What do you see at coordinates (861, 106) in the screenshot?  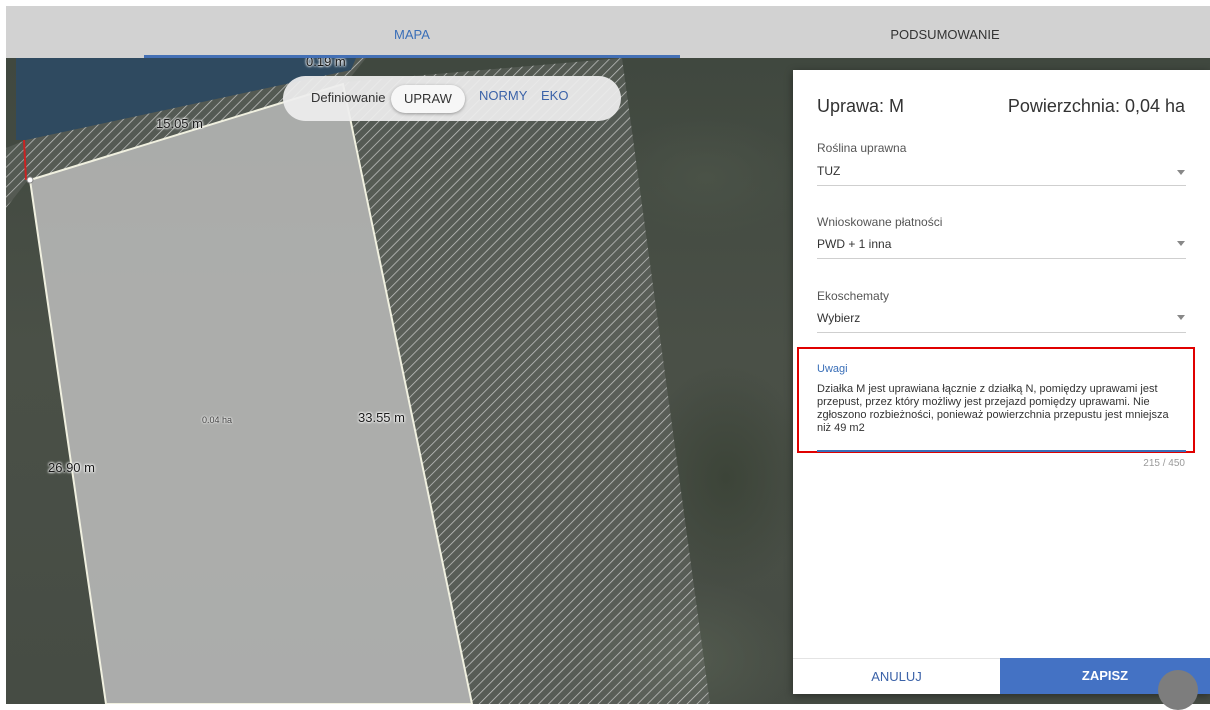 I see `panel-title: Uprawa: M` at bounding box center [861, 106].